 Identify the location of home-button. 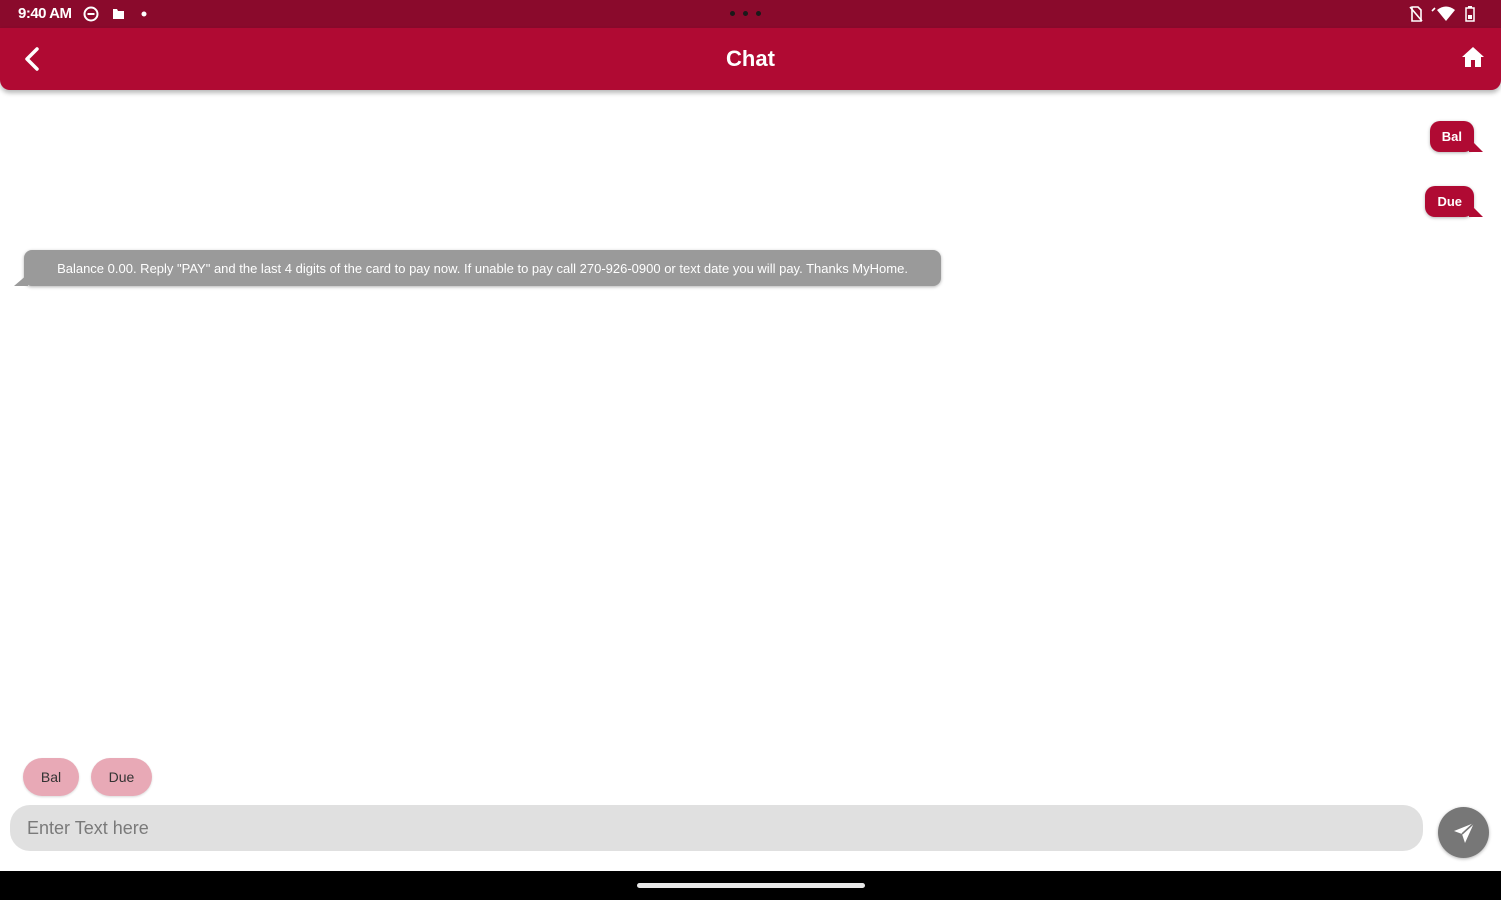
(1474, 59).